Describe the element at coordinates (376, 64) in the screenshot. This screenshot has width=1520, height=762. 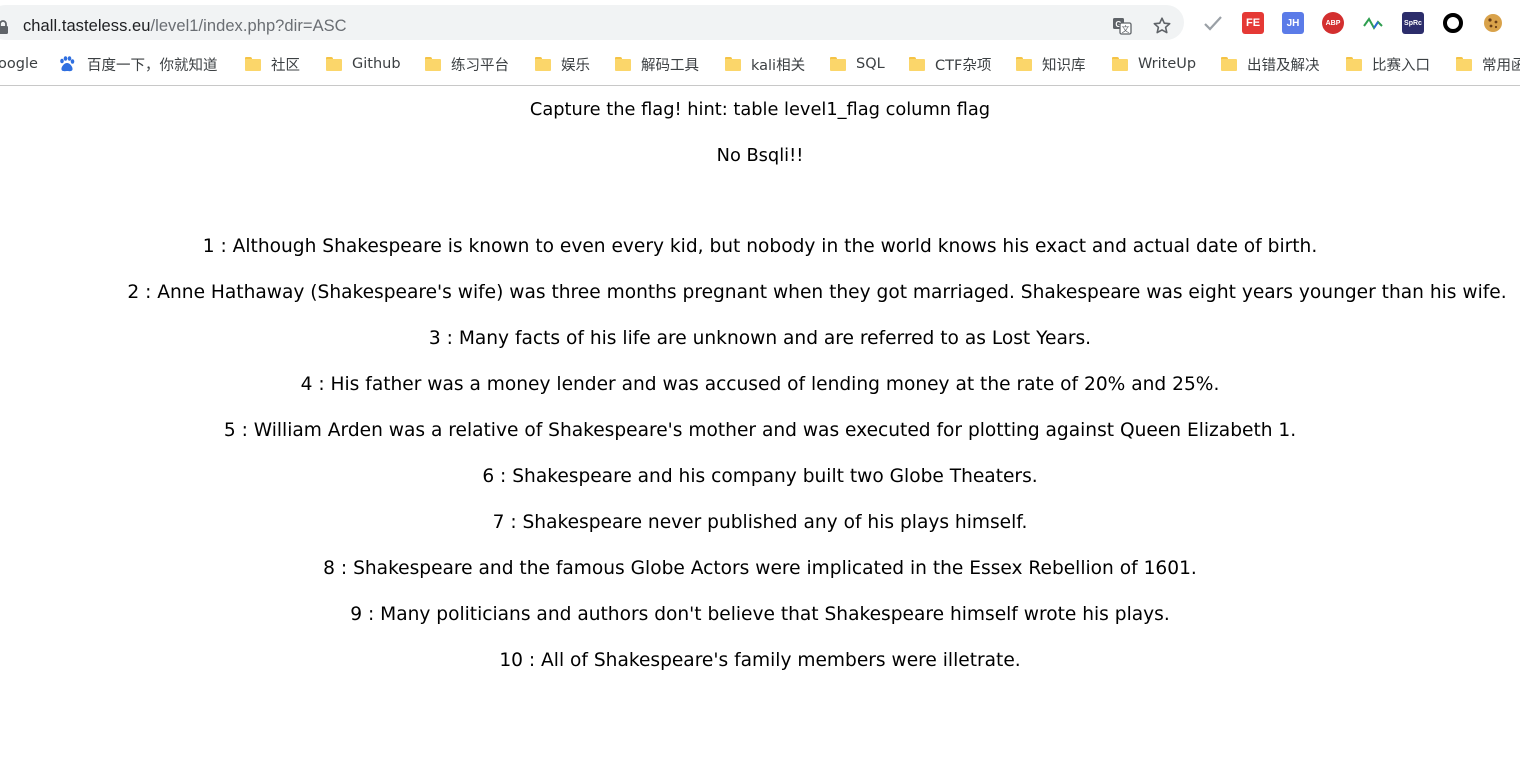
I see `bookmark-label: Github` at that location.